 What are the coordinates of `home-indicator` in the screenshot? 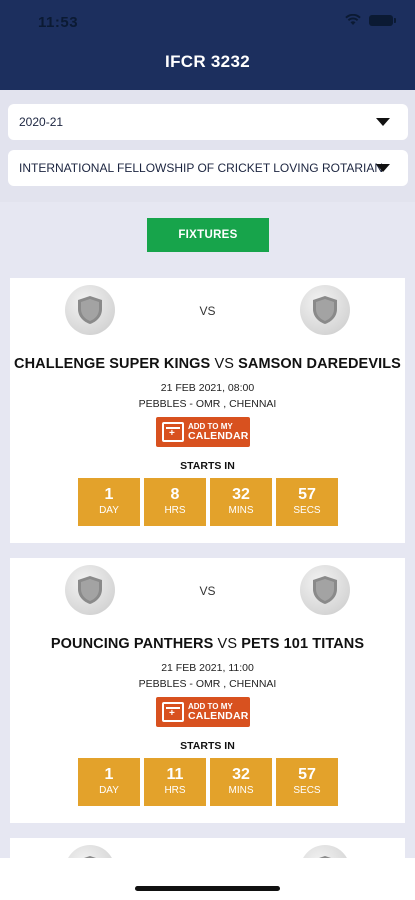 It's located at (207, 888).